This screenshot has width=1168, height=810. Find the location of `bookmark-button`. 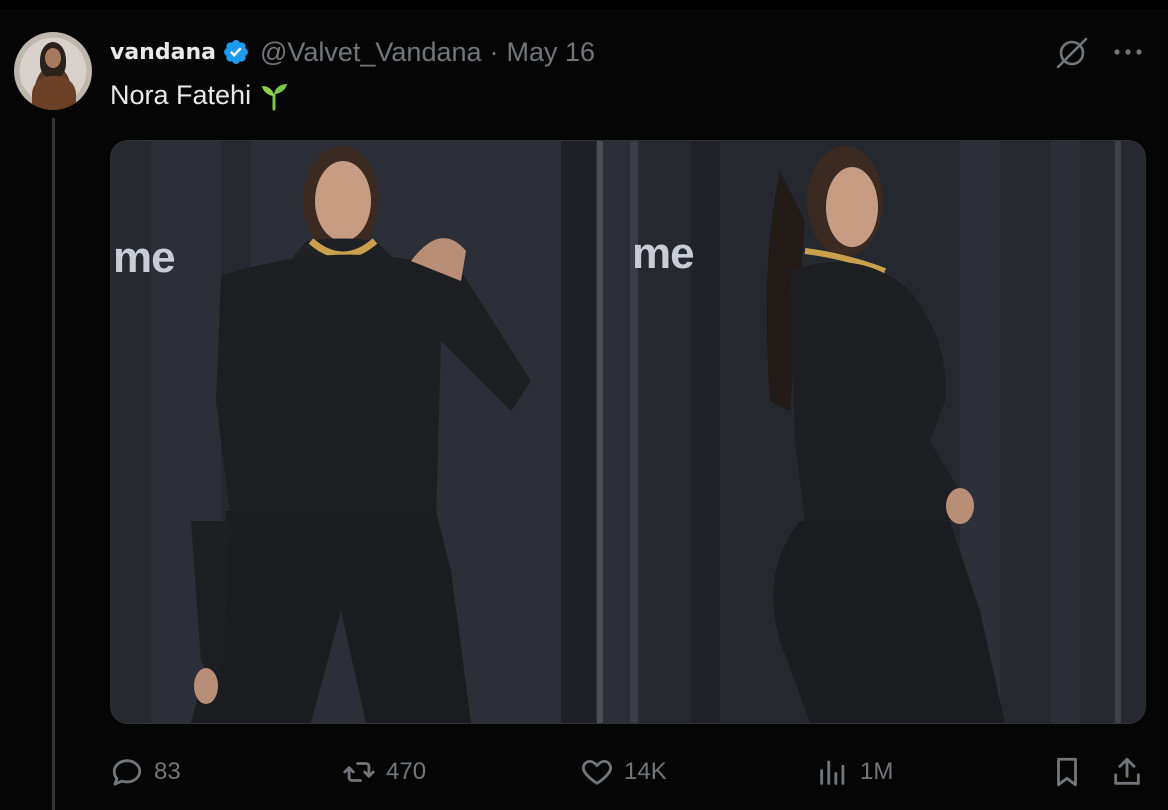

bookmark-button is located at coordinates (1067, 772).